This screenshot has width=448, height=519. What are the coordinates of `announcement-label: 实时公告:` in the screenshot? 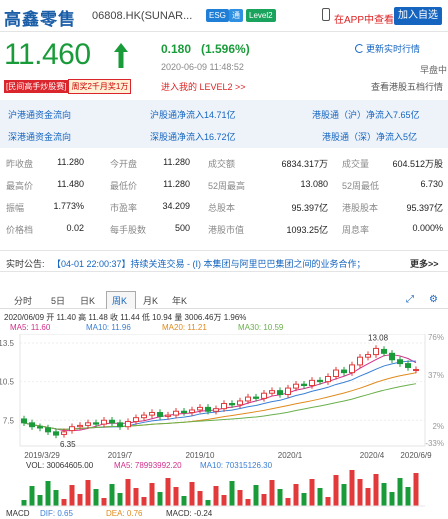 It's located at (25, 264).